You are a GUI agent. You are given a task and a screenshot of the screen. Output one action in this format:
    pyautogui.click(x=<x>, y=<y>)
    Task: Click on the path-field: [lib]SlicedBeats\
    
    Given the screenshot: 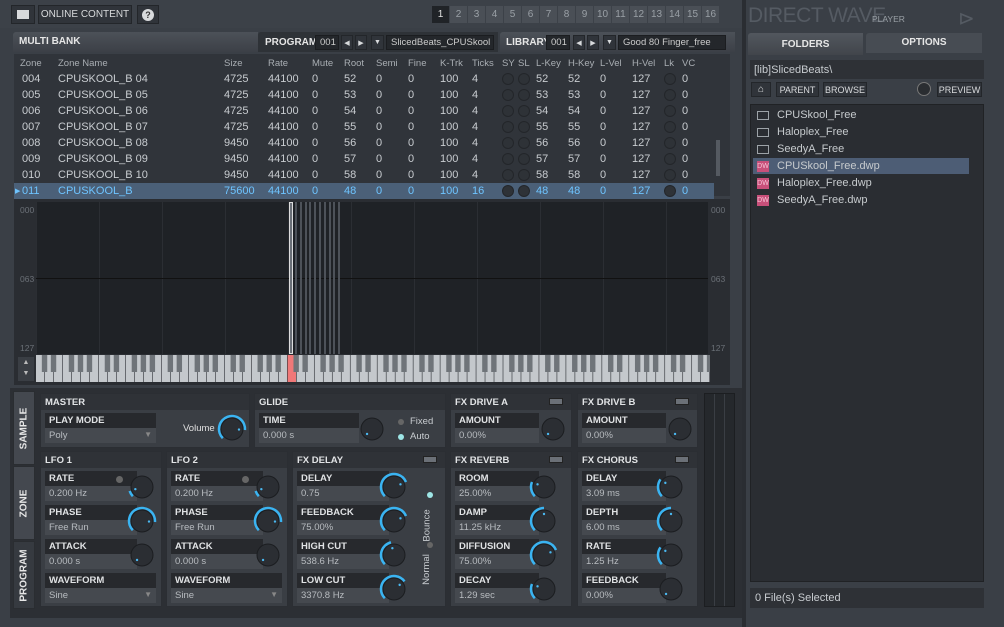 What is the action you would take?
    pyautogui.click(x=867, y=69)
    